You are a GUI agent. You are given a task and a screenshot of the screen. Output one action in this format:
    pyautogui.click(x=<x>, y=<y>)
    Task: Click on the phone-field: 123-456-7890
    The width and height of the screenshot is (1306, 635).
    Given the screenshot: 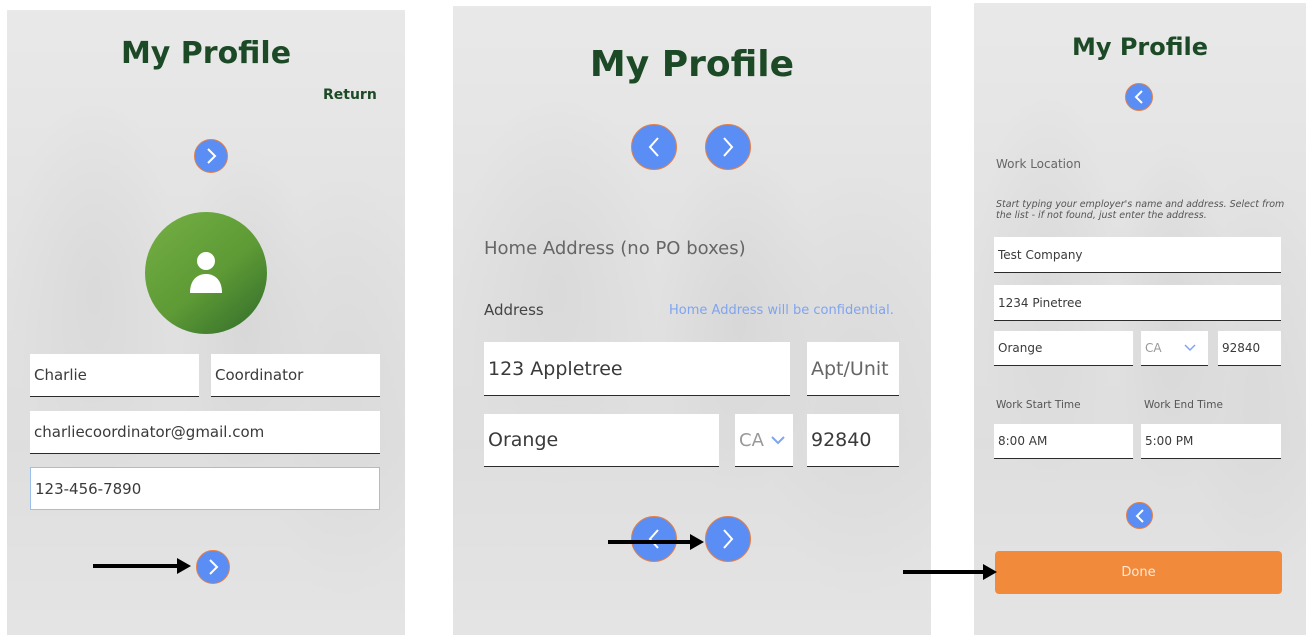 What is the action you would take?
    pyautogui.click(x=205, y=488)
    